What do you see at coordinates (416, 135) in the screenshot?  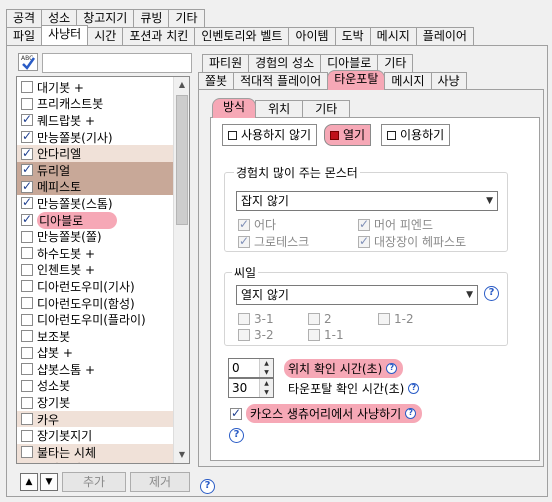 I see `mode-use-button: 이용하기` at bounding box center [416, 135].